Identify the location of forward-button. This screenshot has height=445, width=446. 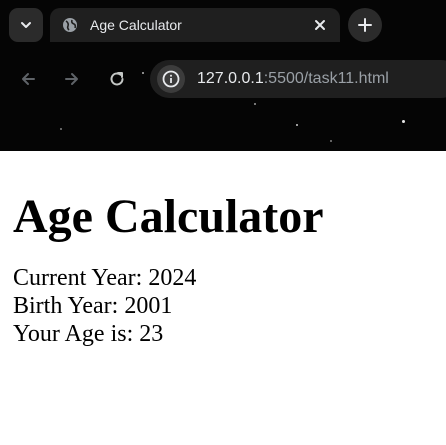
(72, 79).